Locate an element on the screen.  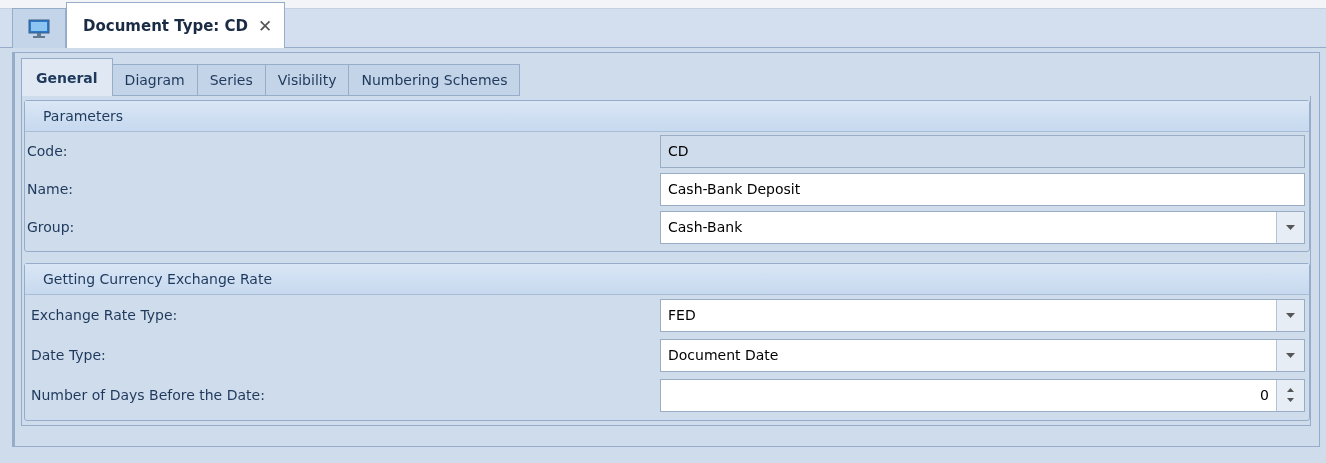
monitor-icon is located at coordinates (39, 28).